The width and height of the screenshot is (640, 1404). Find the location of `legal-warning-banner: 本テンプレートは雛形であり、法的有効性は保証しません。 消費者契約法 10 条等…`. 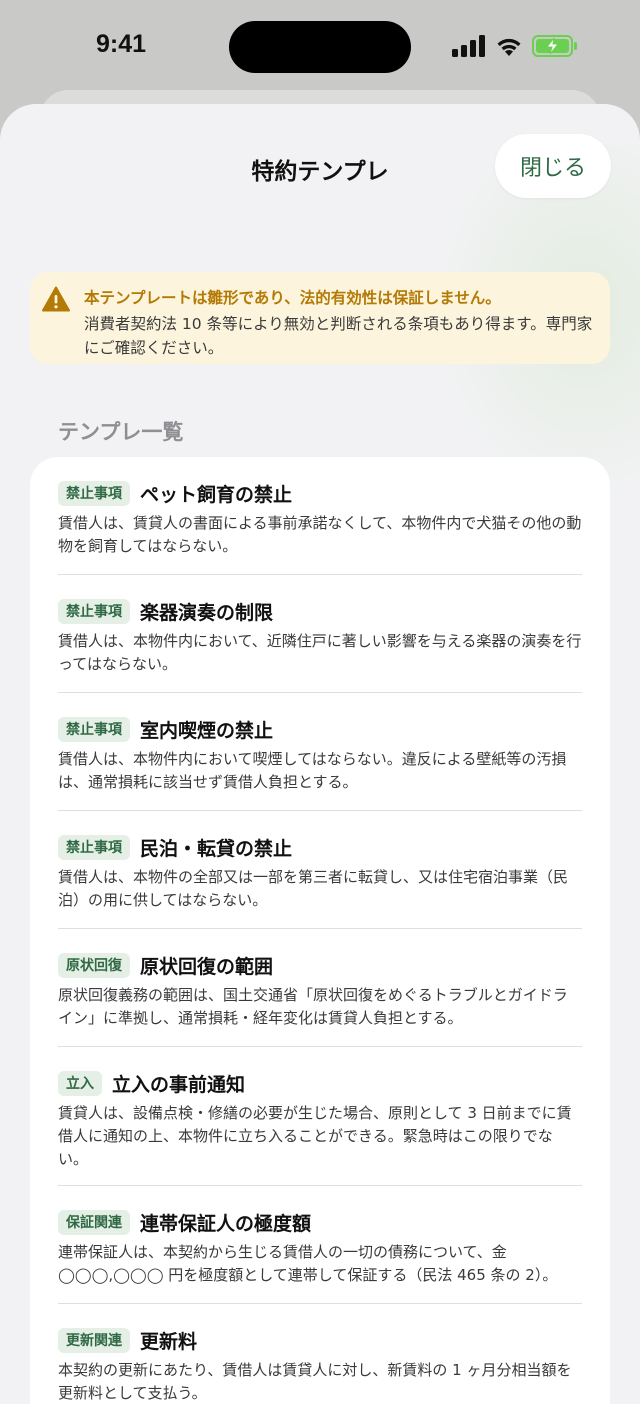

legal-warning-banner: 本テンプレートは雛形であり、法的有効性は保証しません。 消費者契約法 10 条等… is located at coordinates (320, 318).